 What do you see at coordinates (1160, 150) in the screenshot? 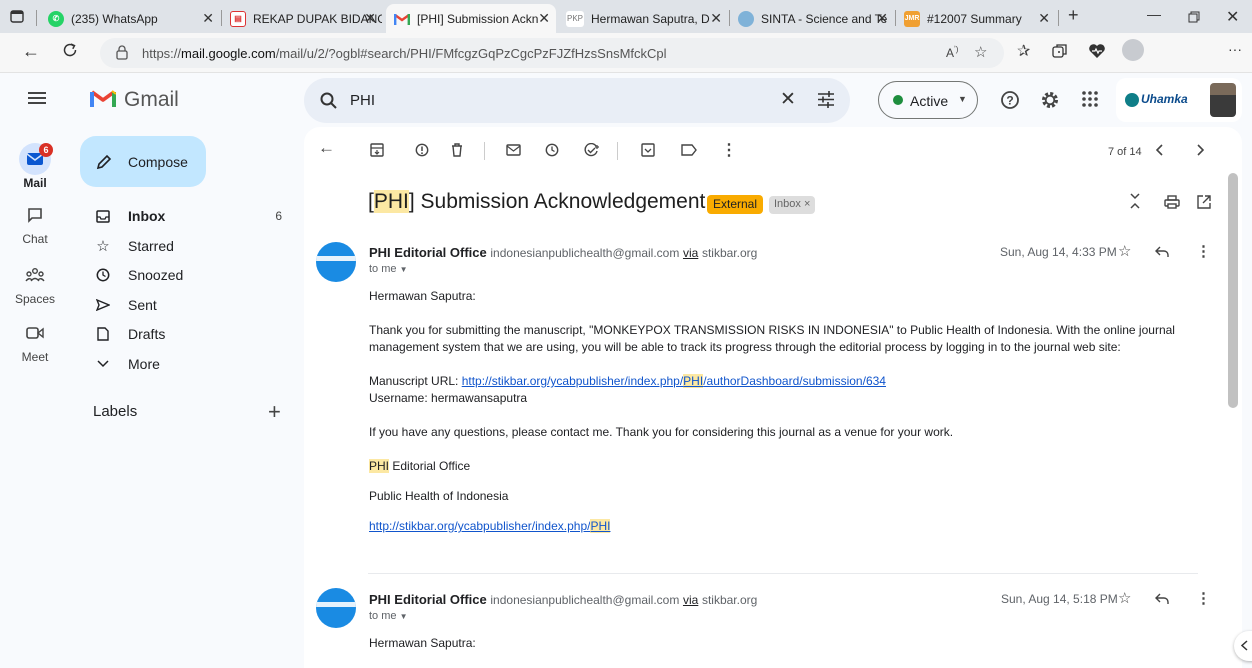
I see `newer-chevron-icon` at bounding box center [1160, 150].